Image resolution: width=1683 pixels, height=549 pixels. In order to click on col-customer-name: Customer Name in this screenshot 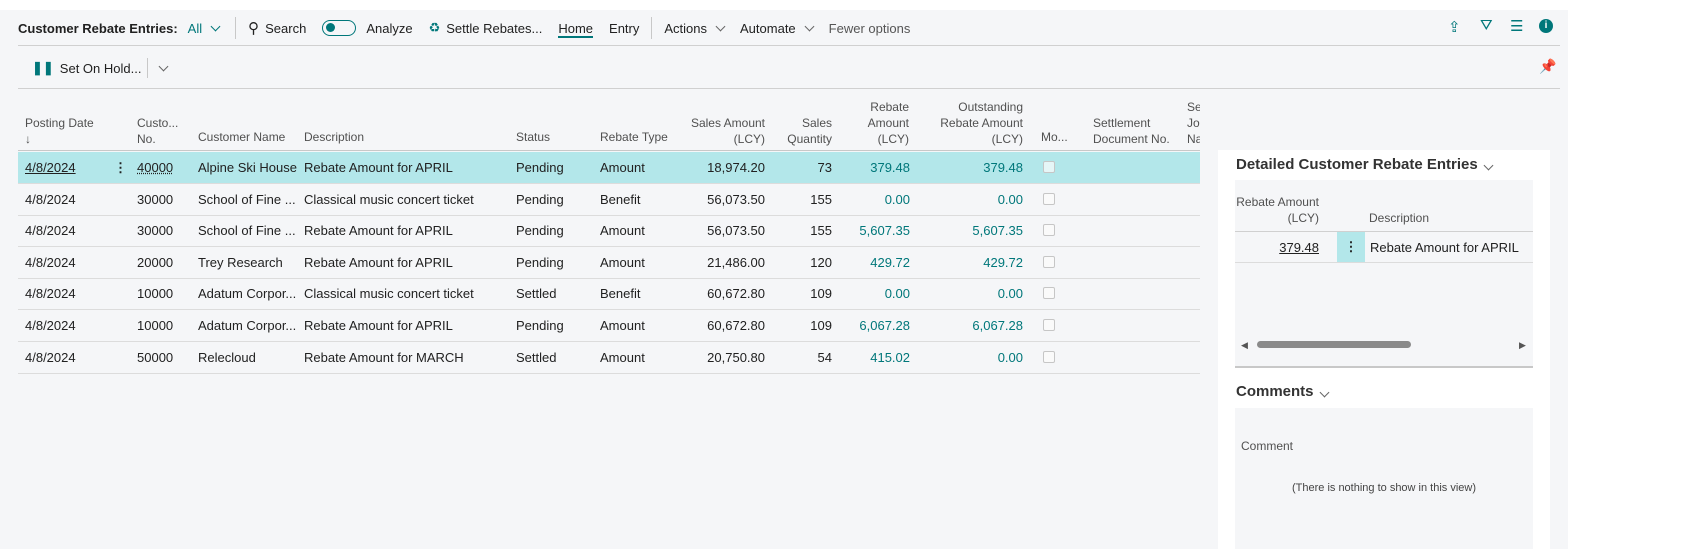, I will do `click(241, 137)`.